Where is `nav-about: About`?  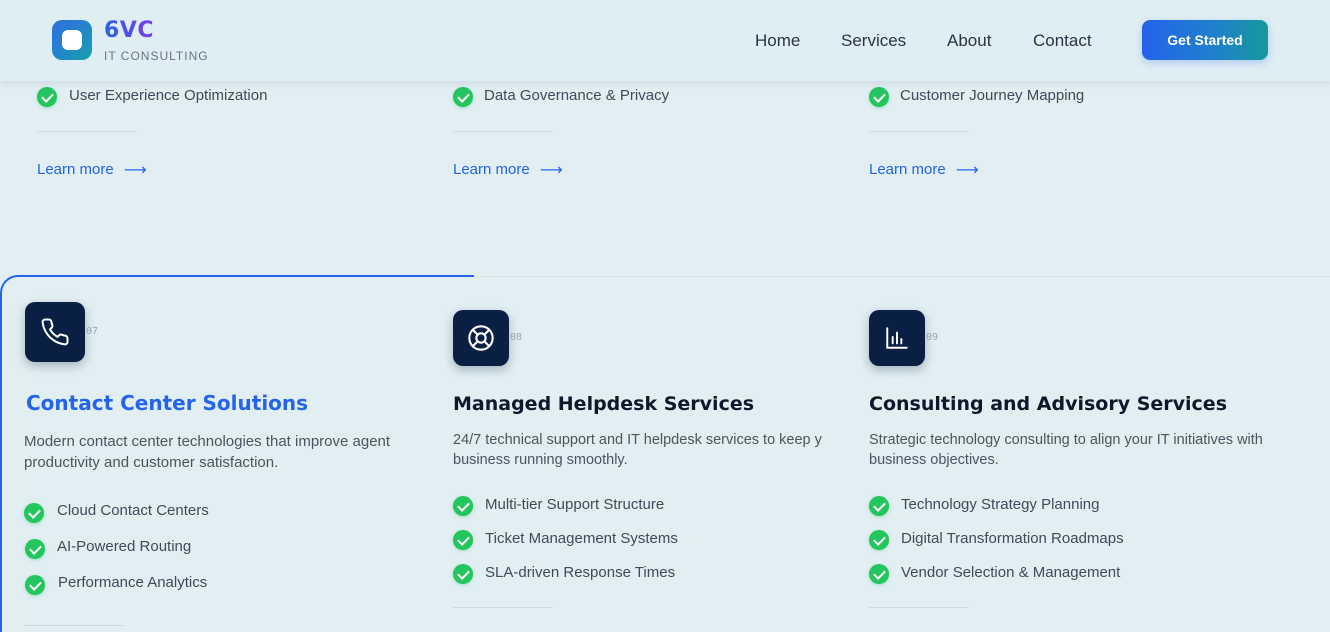 nav-about: About is located at coordinates (969, 41).